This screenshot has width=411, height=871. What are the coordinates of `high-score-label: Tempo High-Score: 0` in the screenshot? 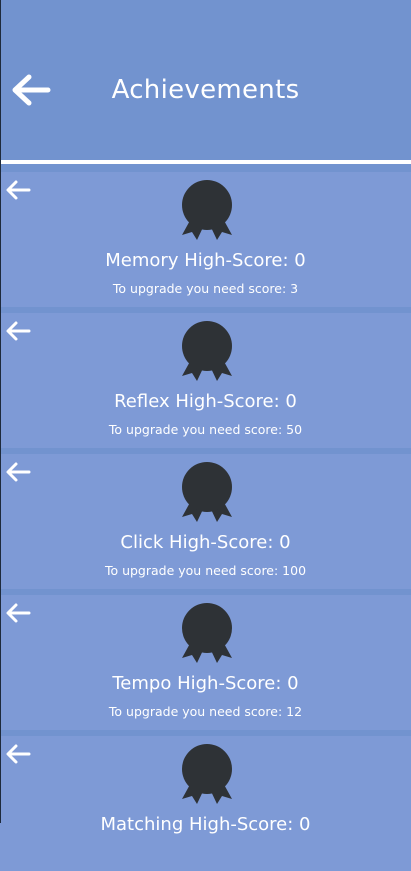 It's located at (205, 683).